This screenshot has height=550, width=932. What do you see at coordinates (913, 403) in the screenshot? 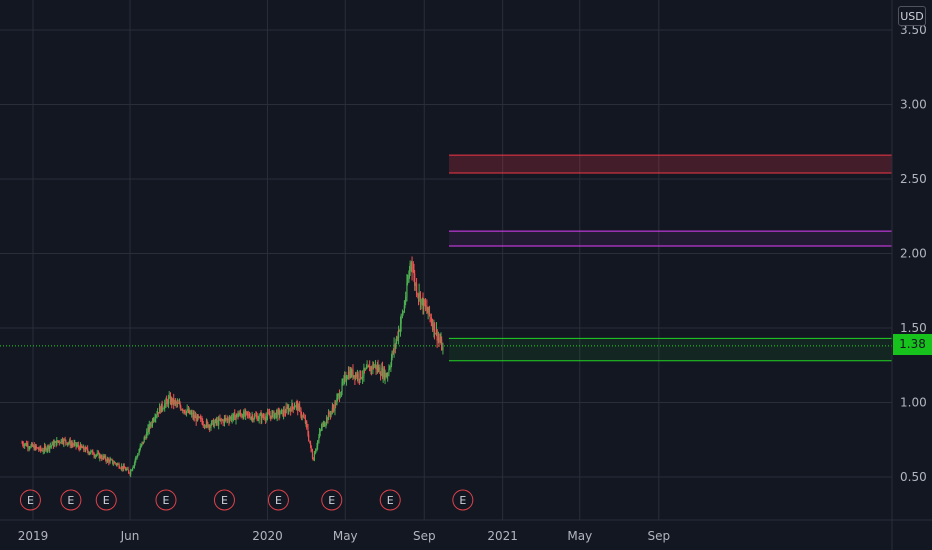
I see `y-tick-label: 1.00` at bounding box center [913, 403].